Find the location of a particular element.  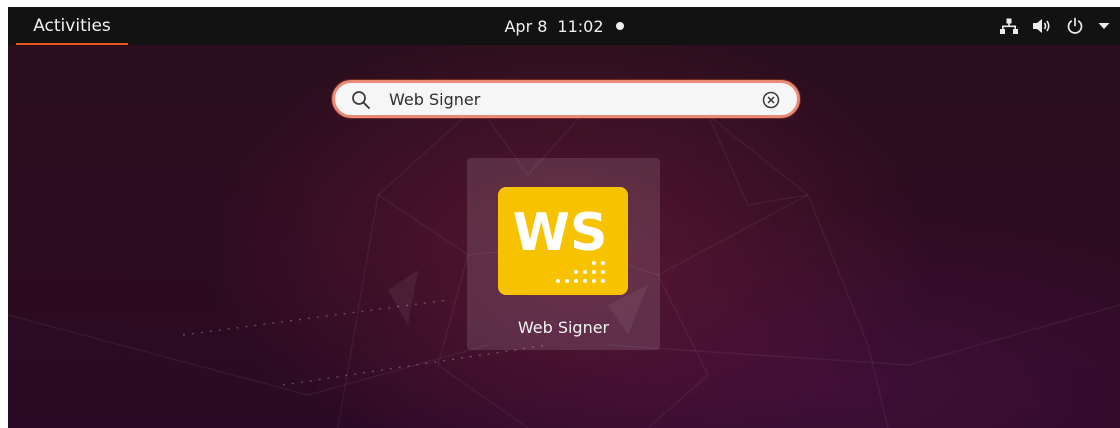

notification-dot-icon is located at coordinates (619, 26).